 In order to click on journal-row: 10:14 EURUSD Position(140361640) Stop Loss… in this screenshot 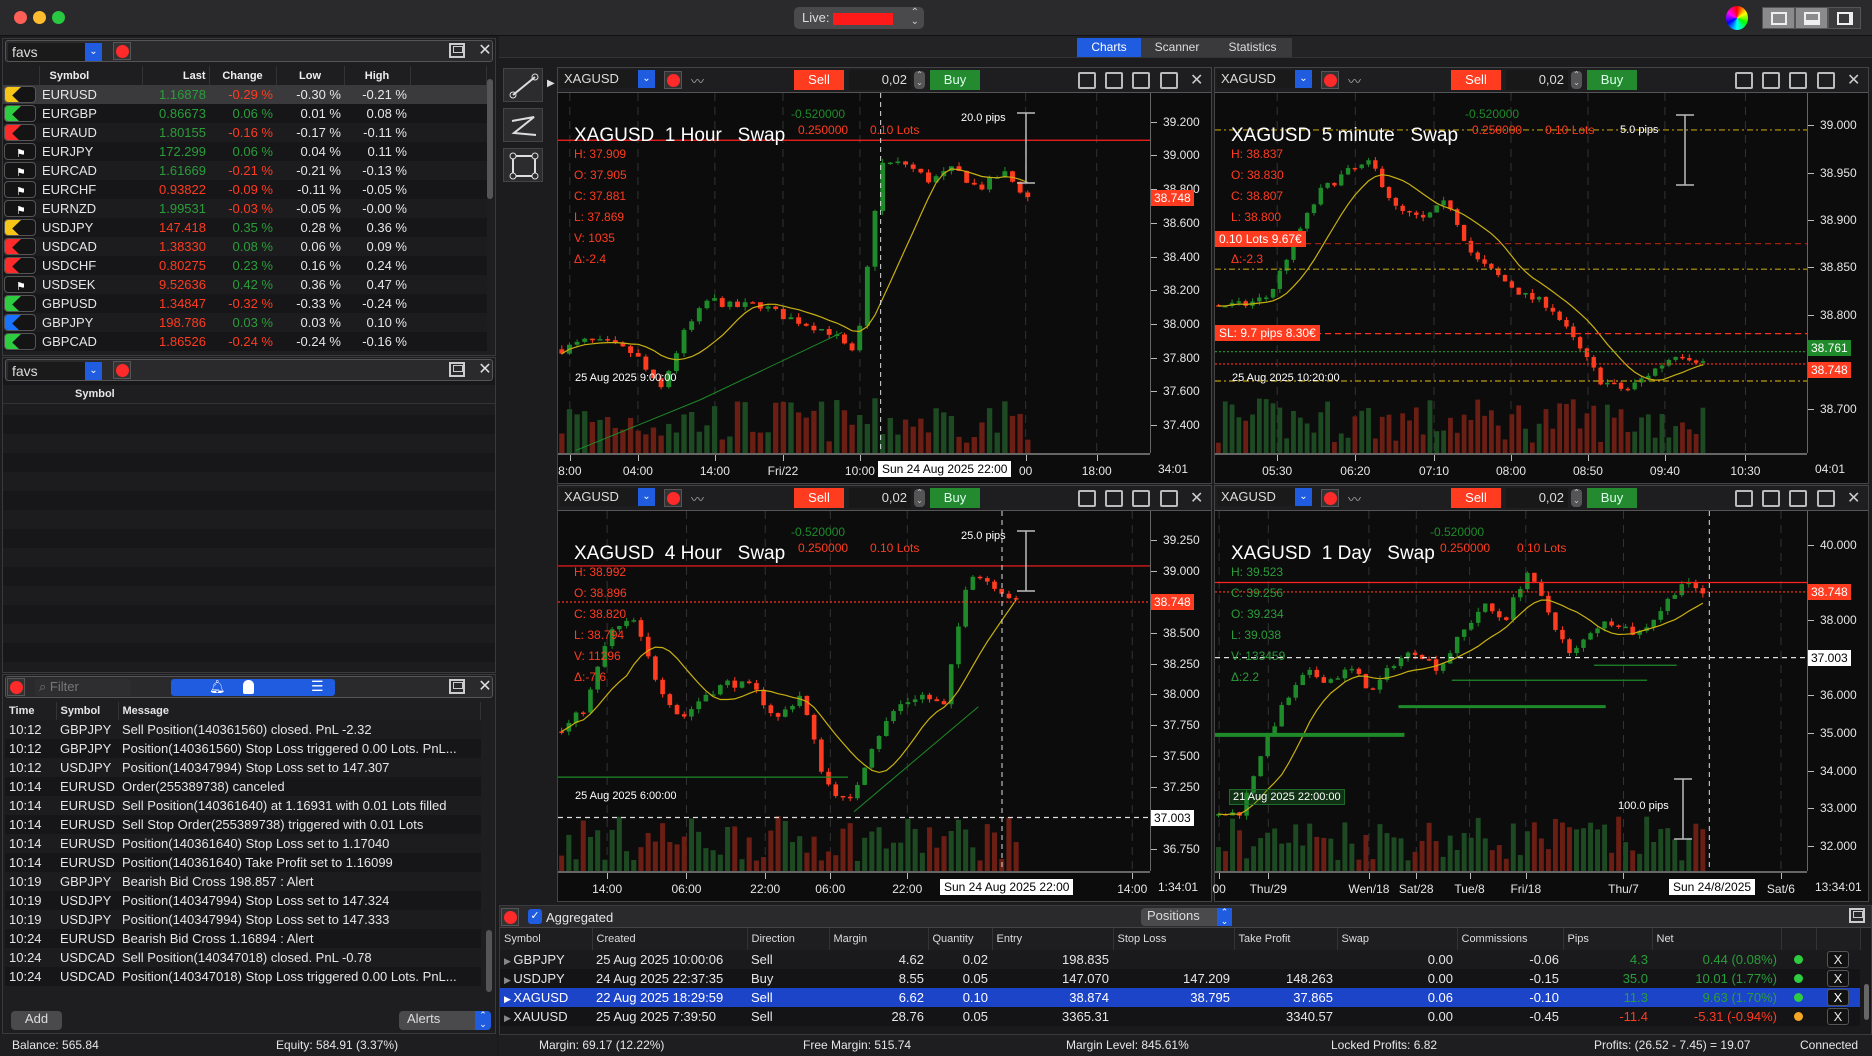, I will do `click(243, 843)`.